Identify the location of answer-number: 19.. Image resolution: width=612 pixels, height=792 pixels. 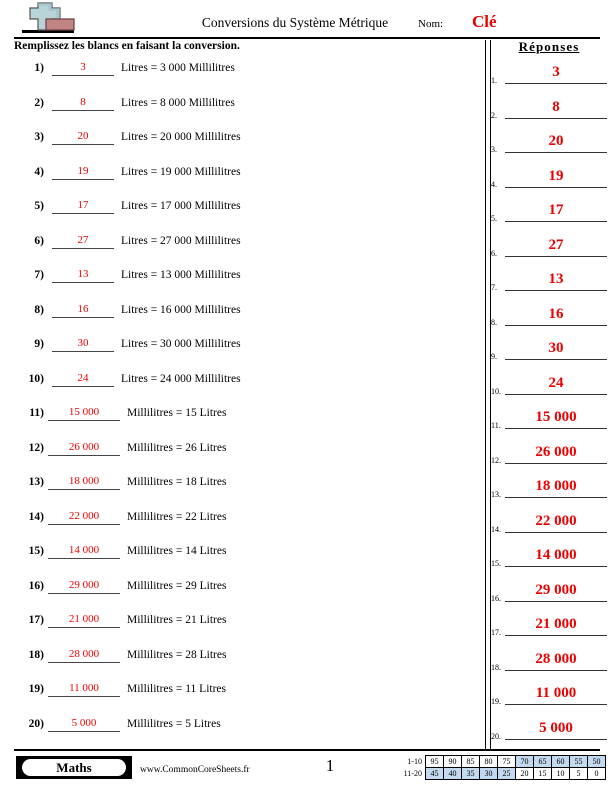
(496, 701).